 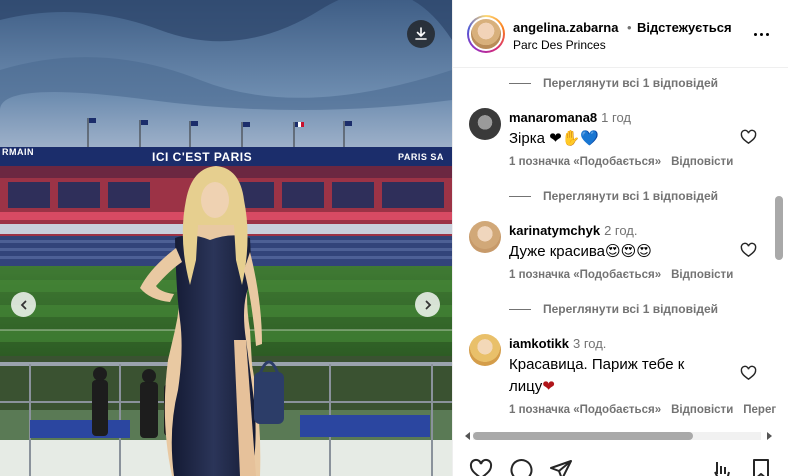 What do you see at coordinates (759, 410) in the screenshot?
I see `view-replies-button-partial: Перег` at bounding box center [759, 410].